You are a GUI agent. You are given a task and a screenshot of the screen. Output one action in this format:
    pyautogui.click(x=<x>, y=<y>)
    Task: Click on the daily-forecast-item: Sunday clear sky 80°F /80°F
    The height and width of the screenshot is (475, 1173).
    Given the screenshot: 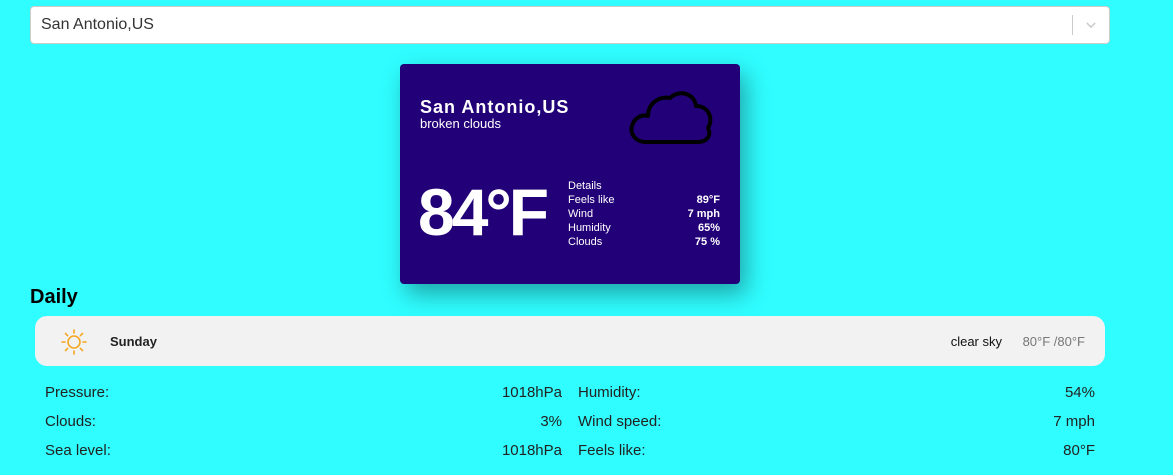 What is the action you would take?
    pyautogui.click(x=570, y=341)
    